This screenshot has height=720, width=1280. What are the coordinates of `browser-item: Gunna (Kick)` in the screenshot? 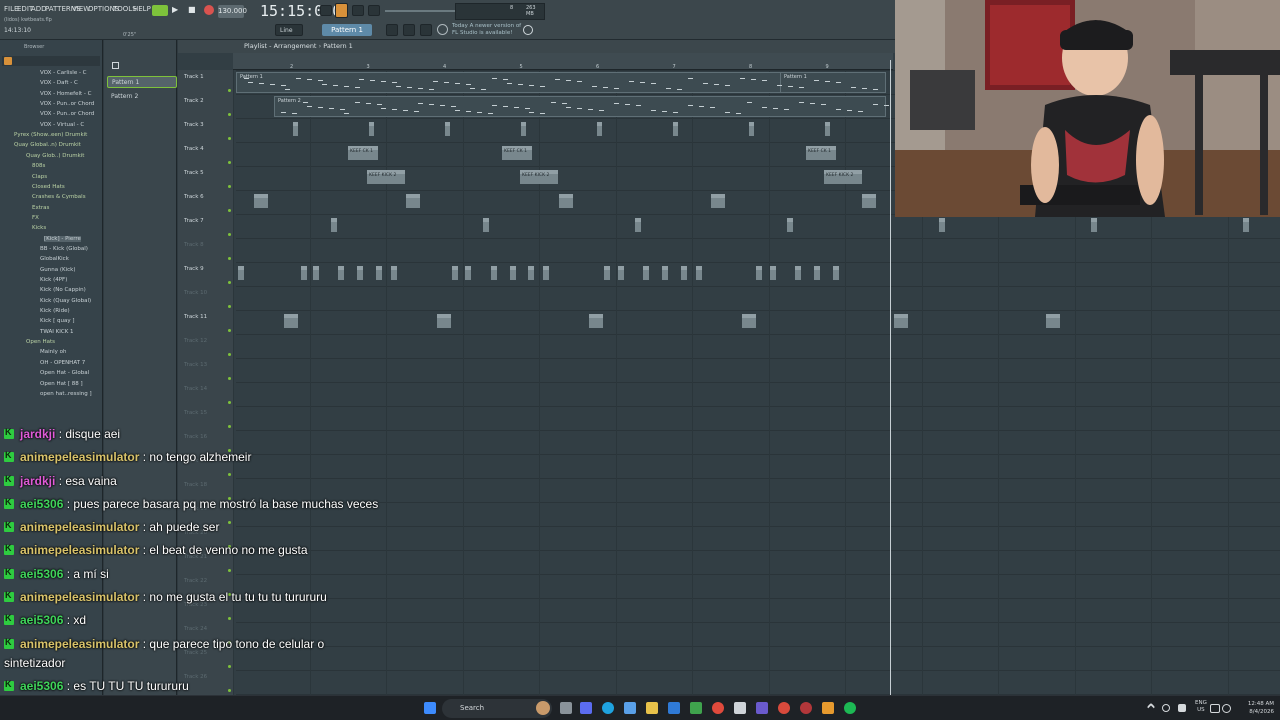 It's located at (57, 270).